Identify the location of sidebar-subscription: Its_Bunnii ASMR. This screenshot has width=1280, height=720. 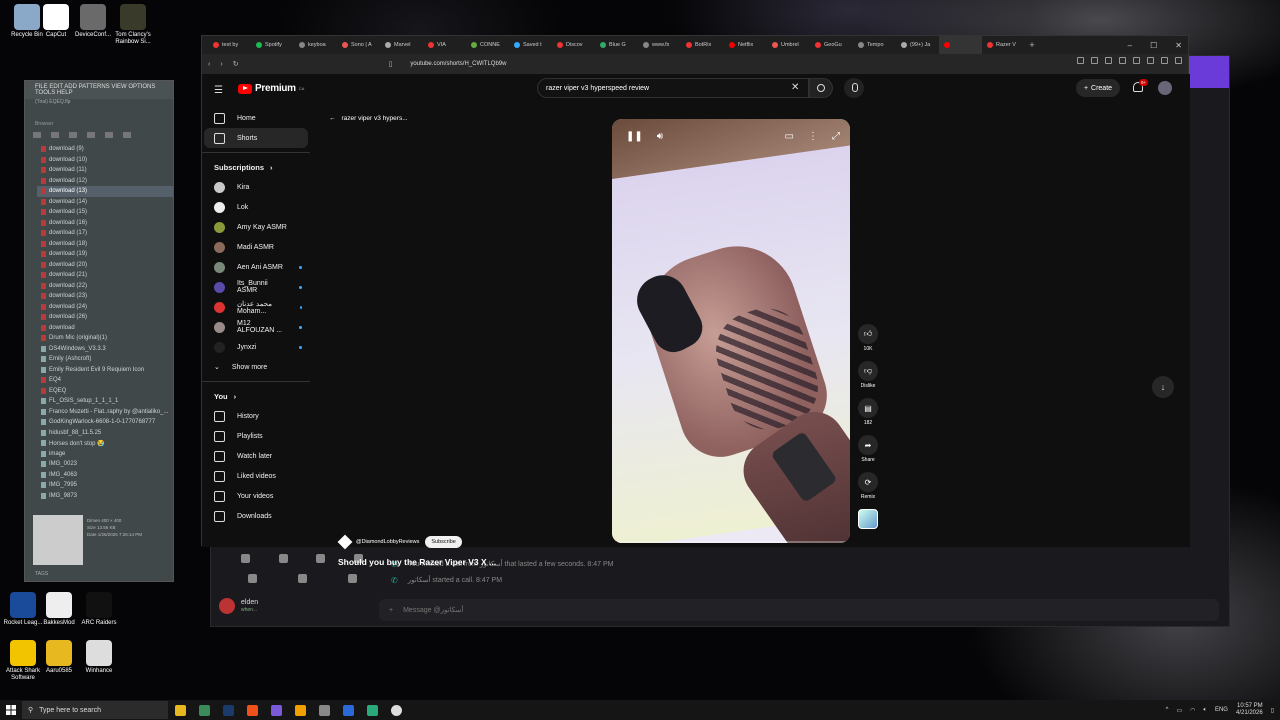
(257, 287).